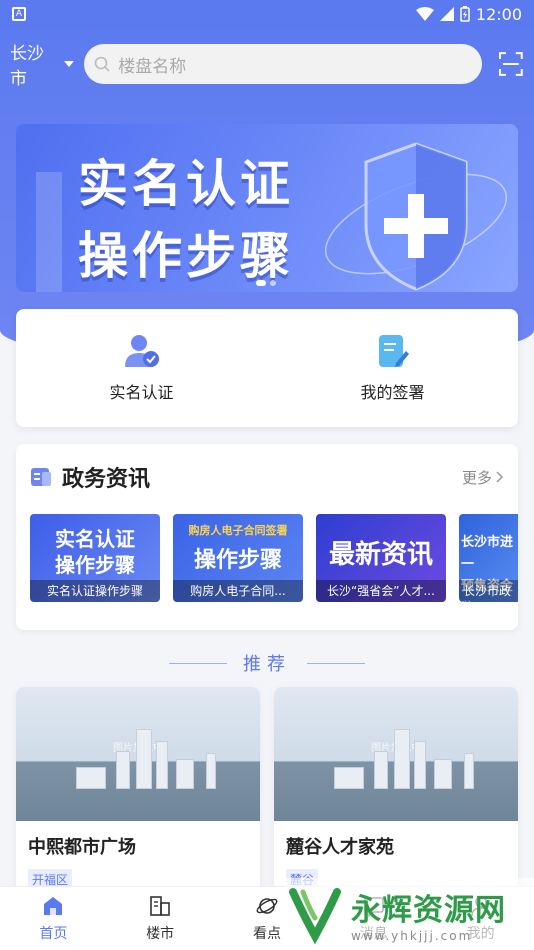  I want to click on news-card: 实名认证 操作步骤 实名认证操作步骤, so click(95, 558).